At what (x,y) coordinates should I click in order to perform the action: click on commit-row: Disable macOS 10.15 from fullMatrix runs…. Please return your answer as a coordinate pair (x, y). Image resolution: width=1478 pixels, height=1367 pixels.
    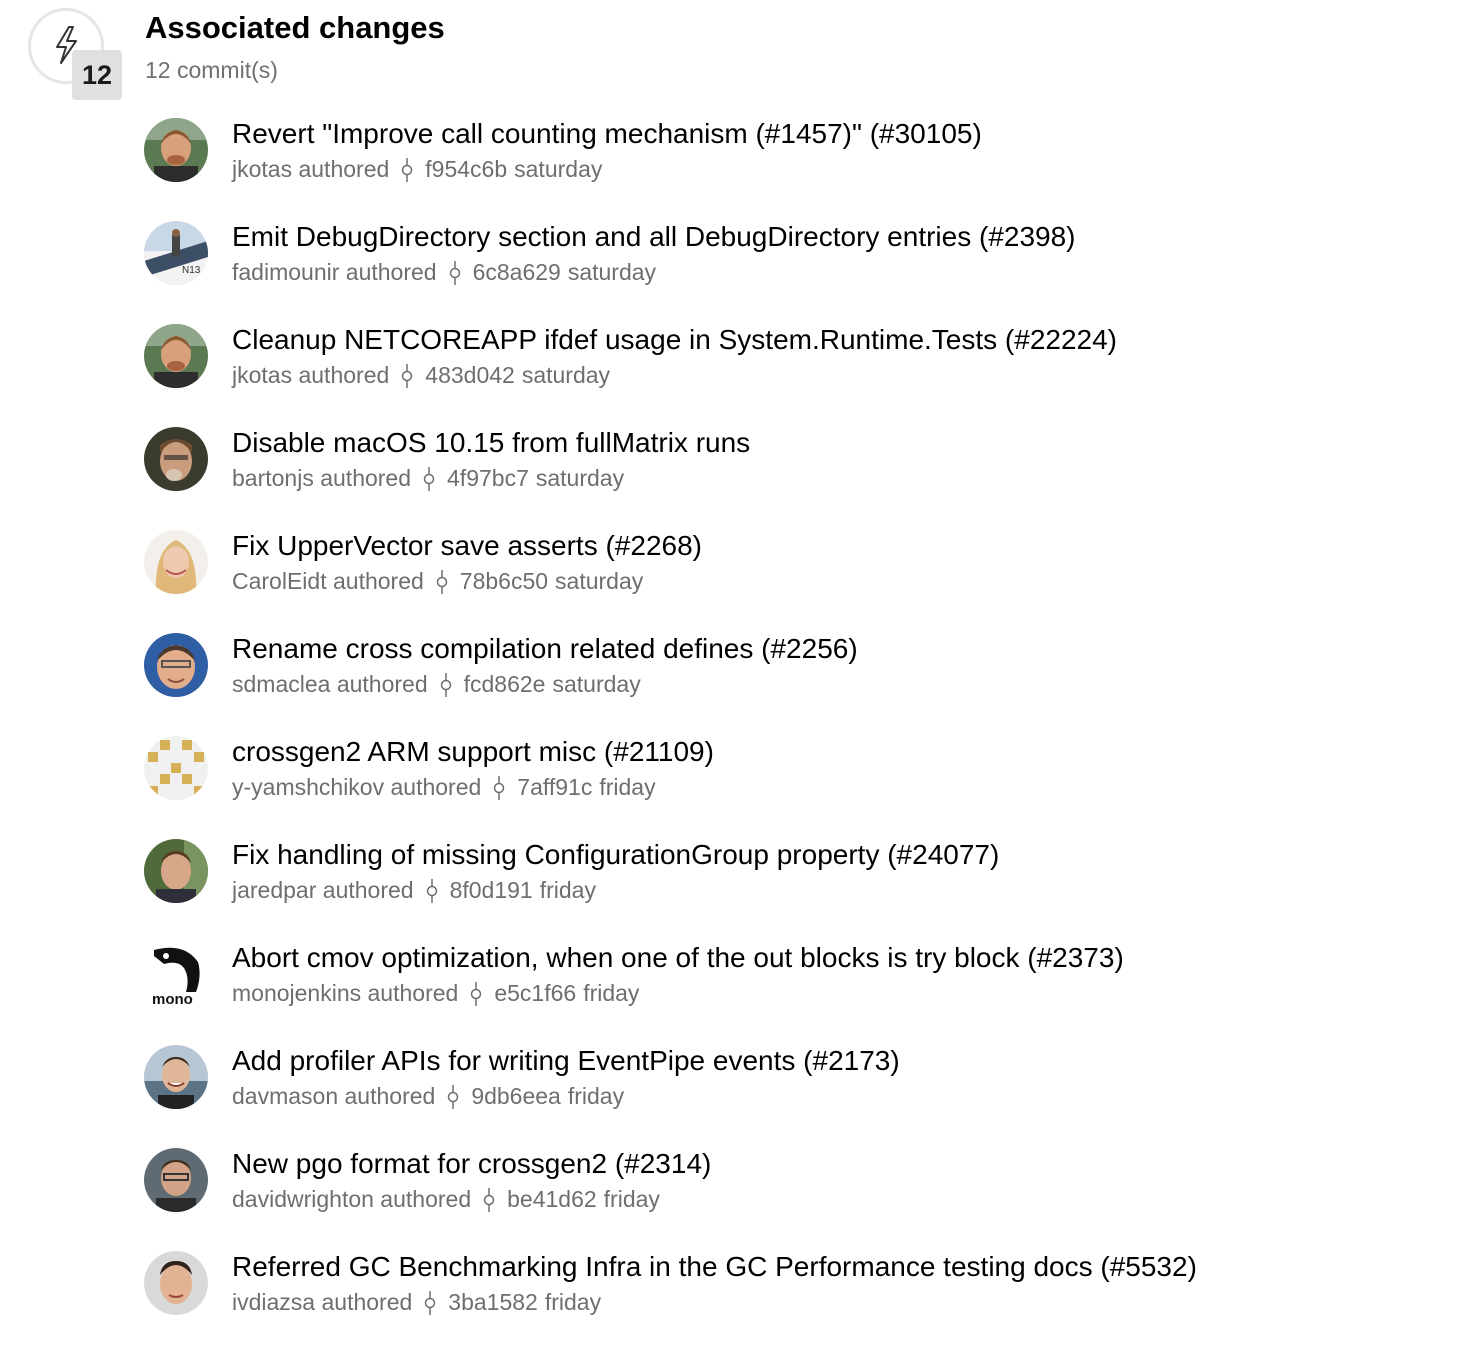
    Looking at the image, I should click on (734, 475).